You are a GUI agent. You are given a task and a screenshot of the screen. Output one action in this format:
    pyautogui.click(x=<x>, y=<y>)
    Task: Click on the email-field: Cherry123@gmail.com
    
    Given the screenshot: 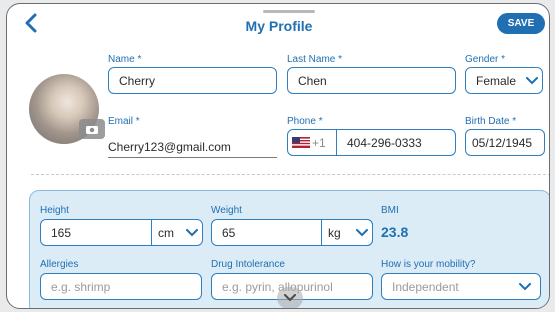 What is the action you would take?
    pyautogui.click(x=192, y=147)
    